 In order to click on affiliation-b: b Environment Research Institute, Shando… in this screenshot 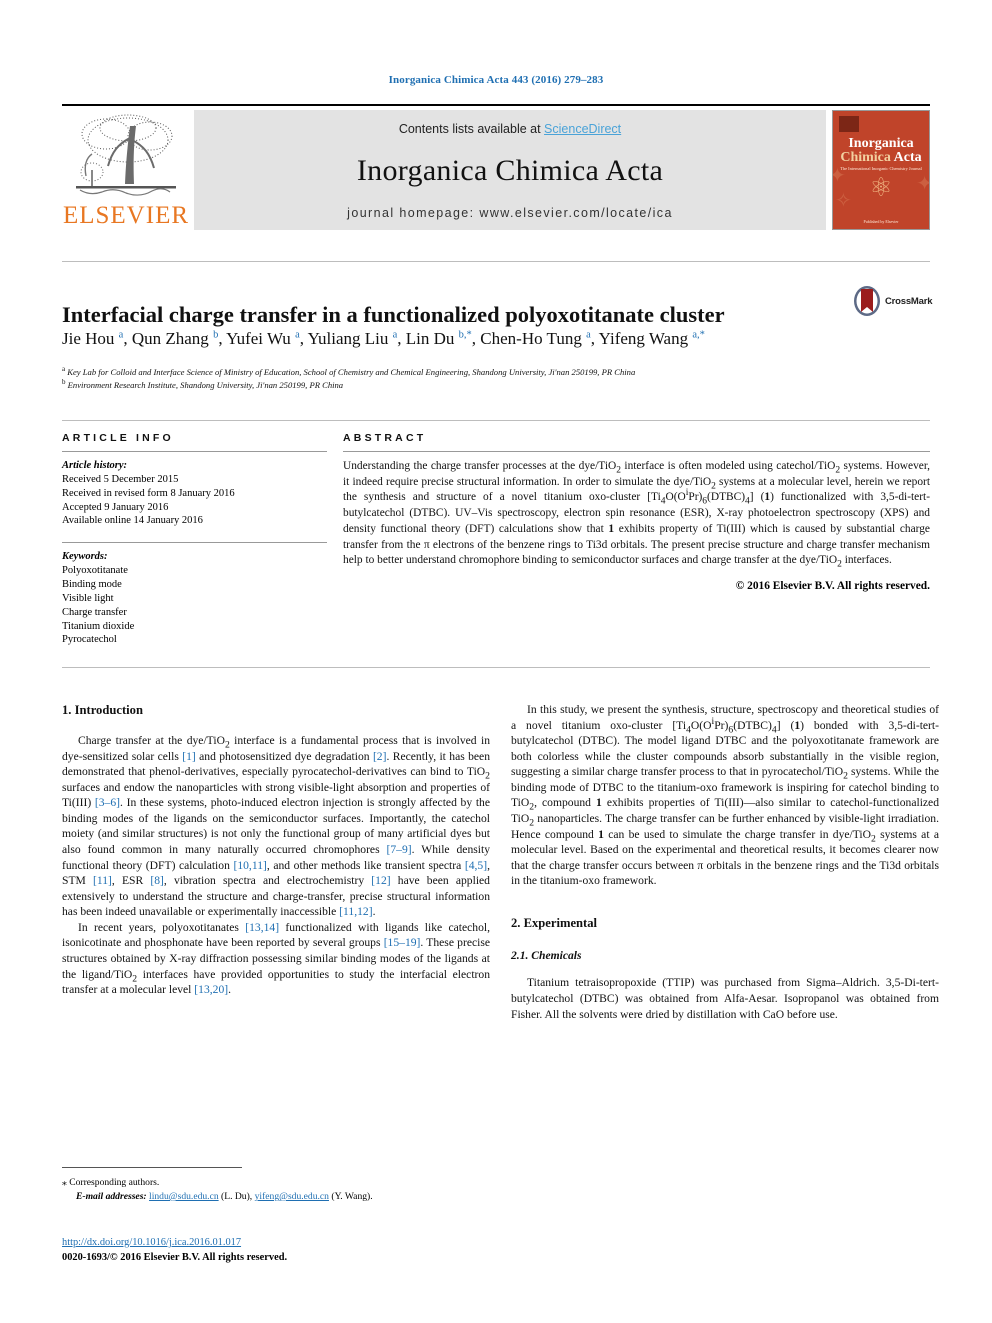, I will do `click(203, 384)`.